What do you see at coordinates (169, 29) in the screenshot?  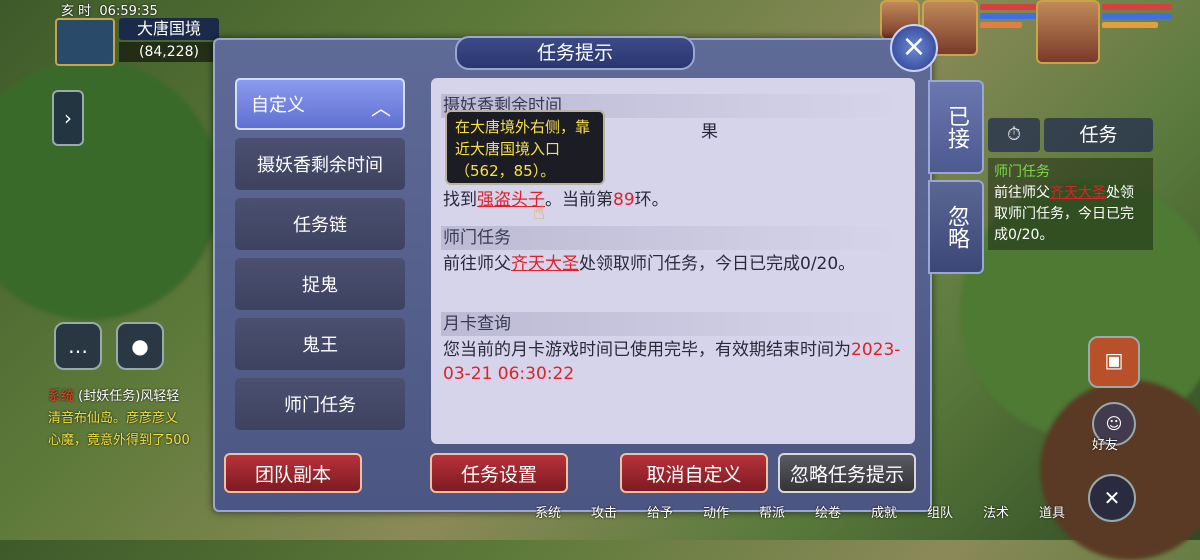 I see `map-name: 大唐国境` at bounding box center [169, 29].